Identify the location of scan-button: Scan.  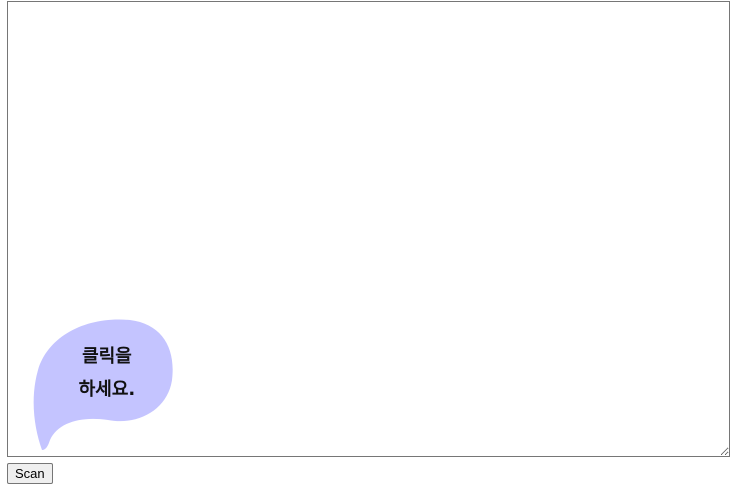
(30, 473).